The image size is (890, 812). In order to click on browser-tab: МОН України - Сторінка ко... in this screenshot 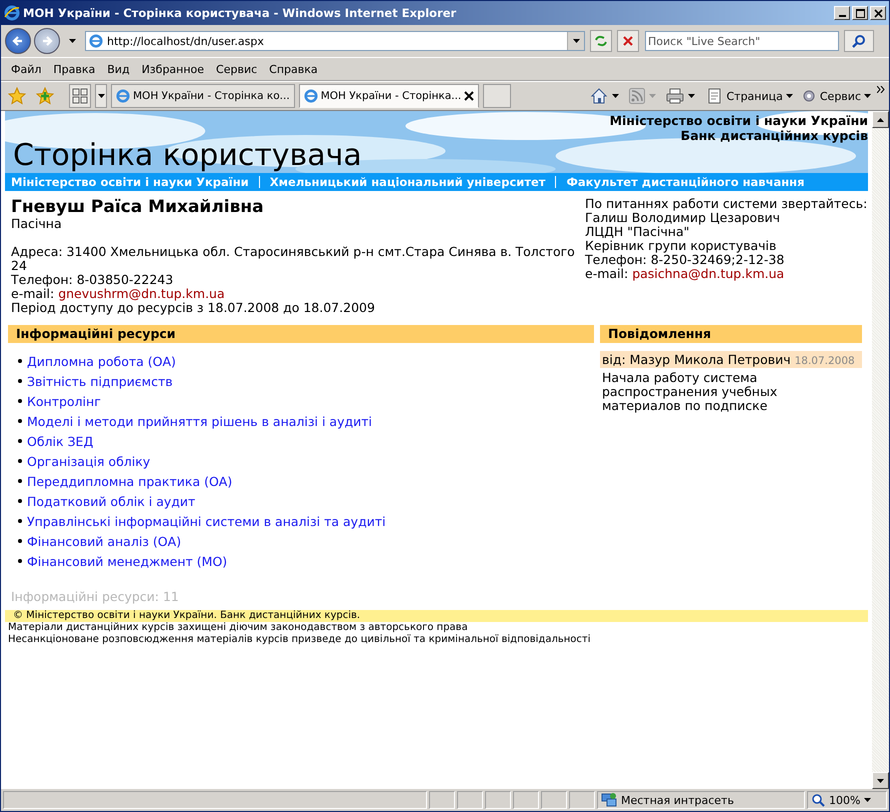, I will do `click(203, 96)`.